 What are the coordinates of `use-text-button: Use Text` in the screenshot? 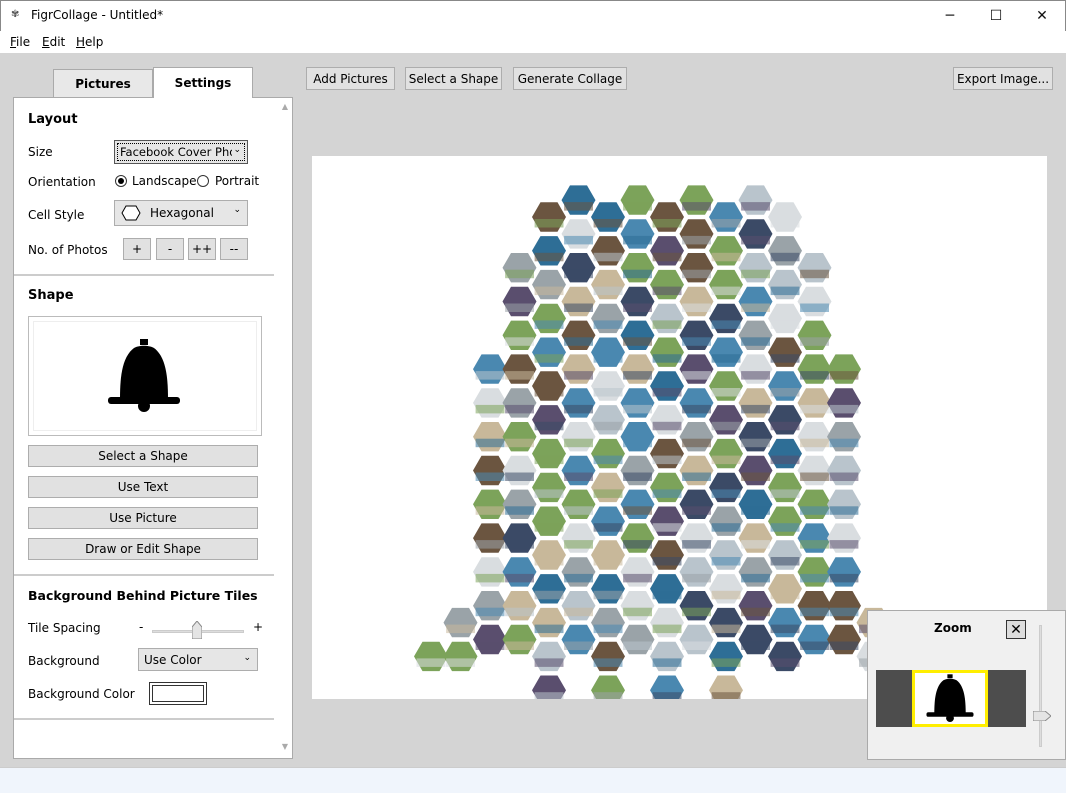 It's located at (143, 487).